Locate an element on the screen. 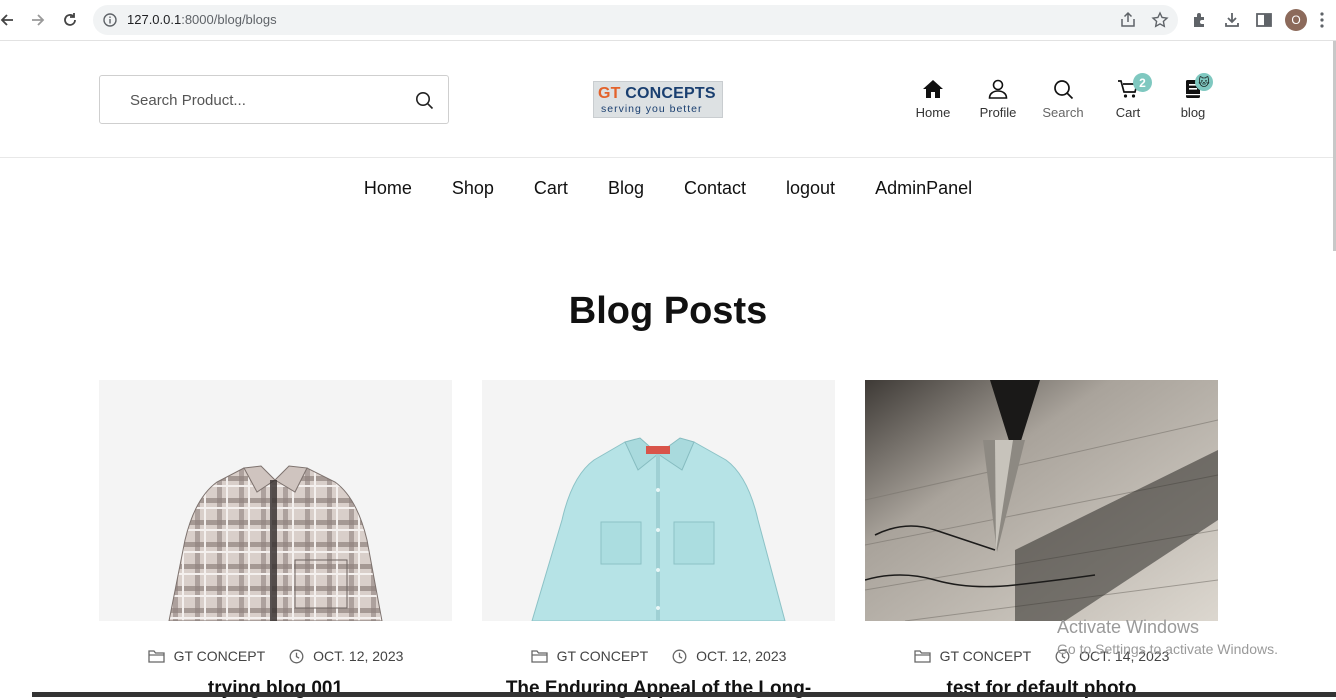 The width and height of the screenshot is (1336, 700). share-icon is located at coordinates (1128, 20).